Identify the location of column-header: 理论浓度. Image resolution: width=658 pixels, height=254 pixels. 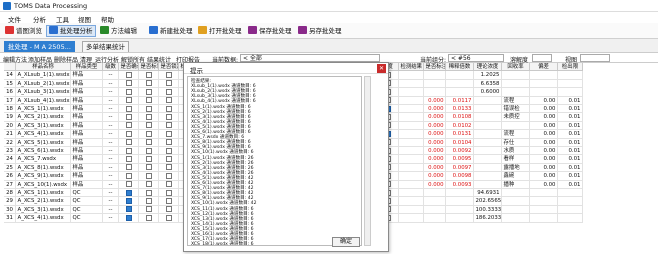
(488, 67).